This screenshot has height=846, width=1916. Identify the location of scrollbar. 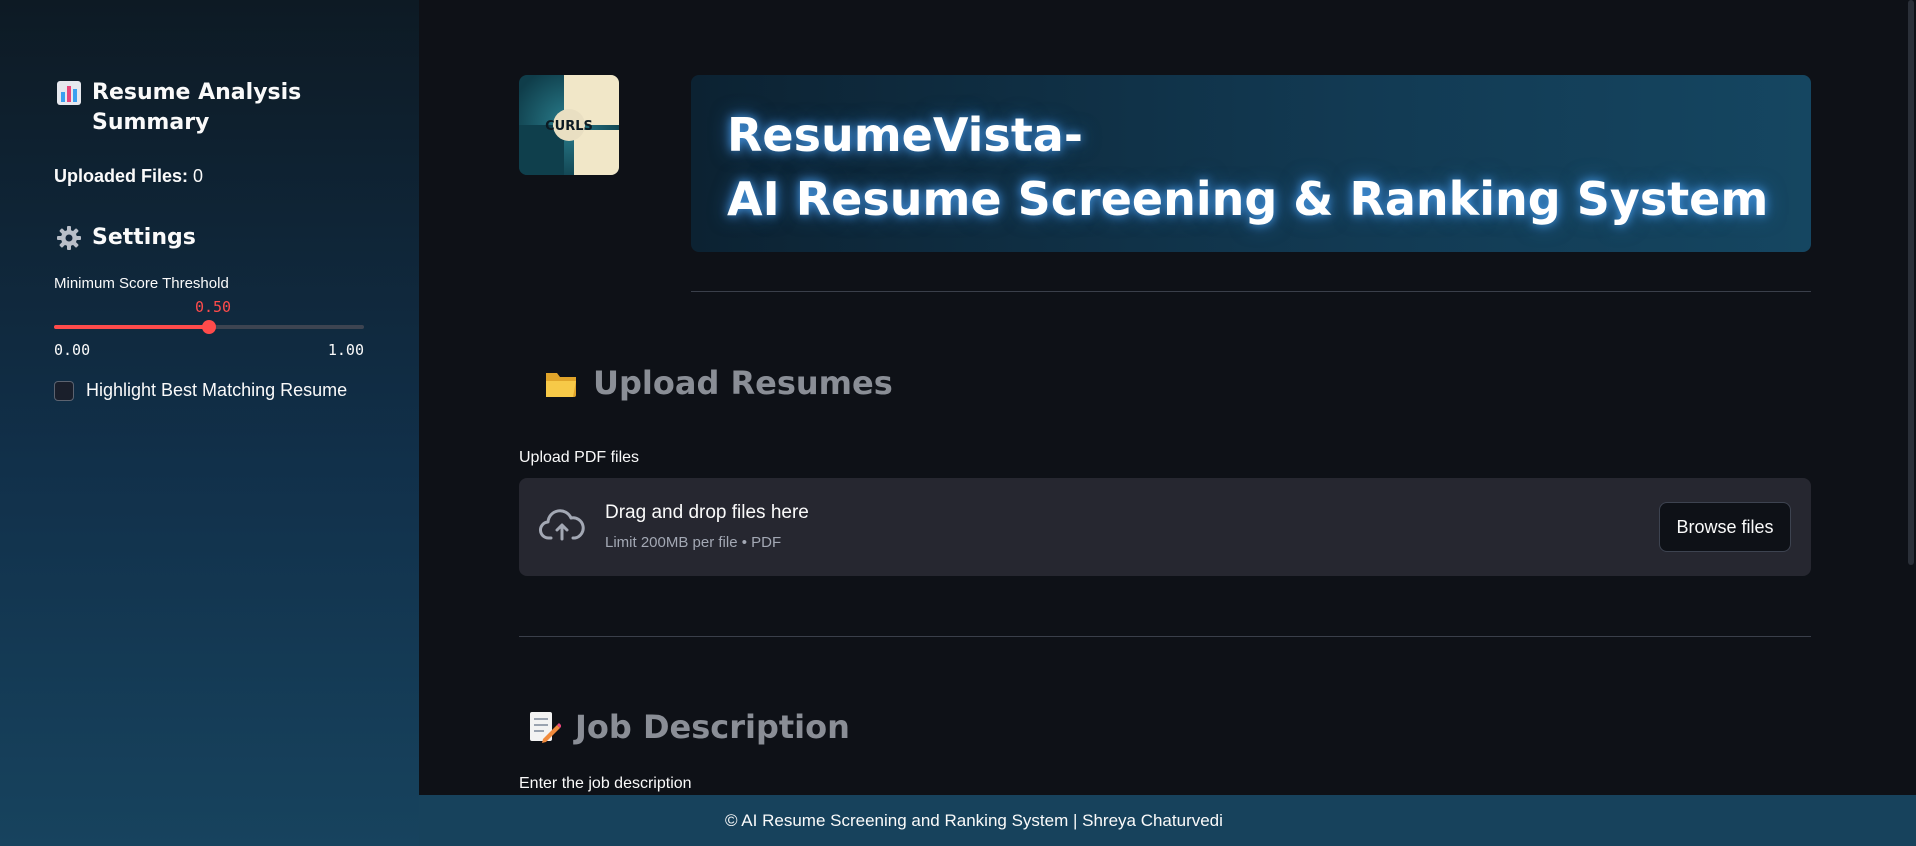
(1911, 282).